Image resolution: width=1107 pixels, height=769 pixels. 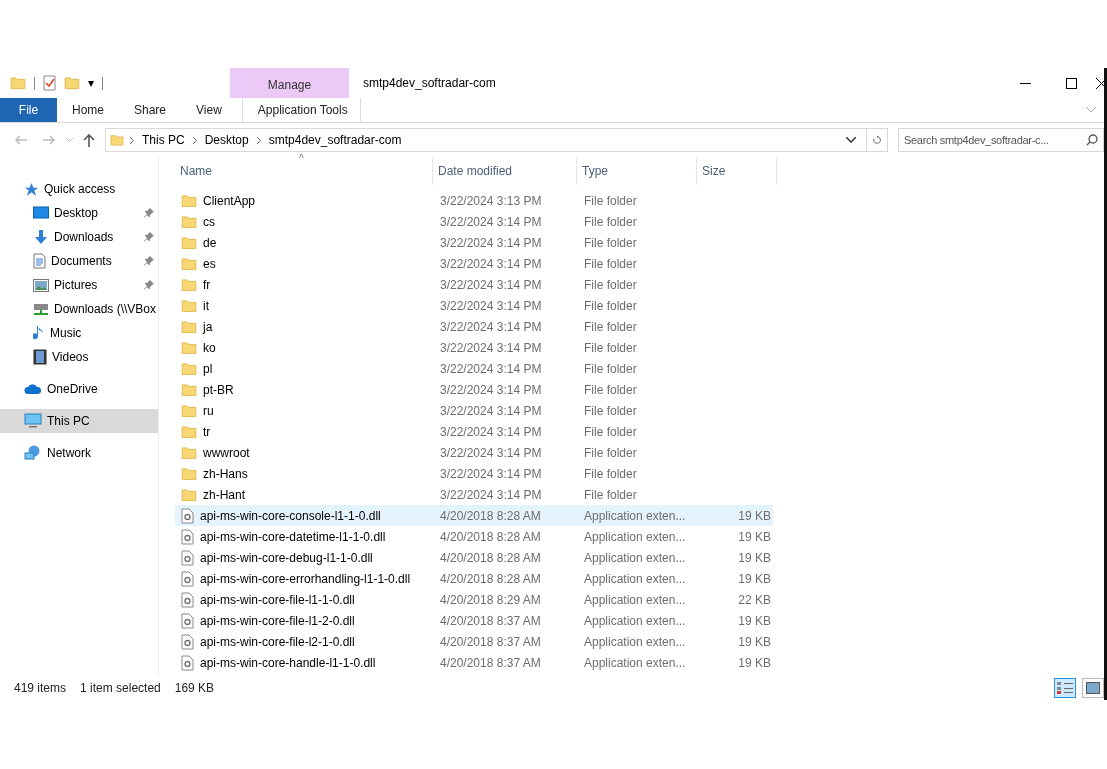 I want to click on chevron-down-icon, so click(x=851, y=140).